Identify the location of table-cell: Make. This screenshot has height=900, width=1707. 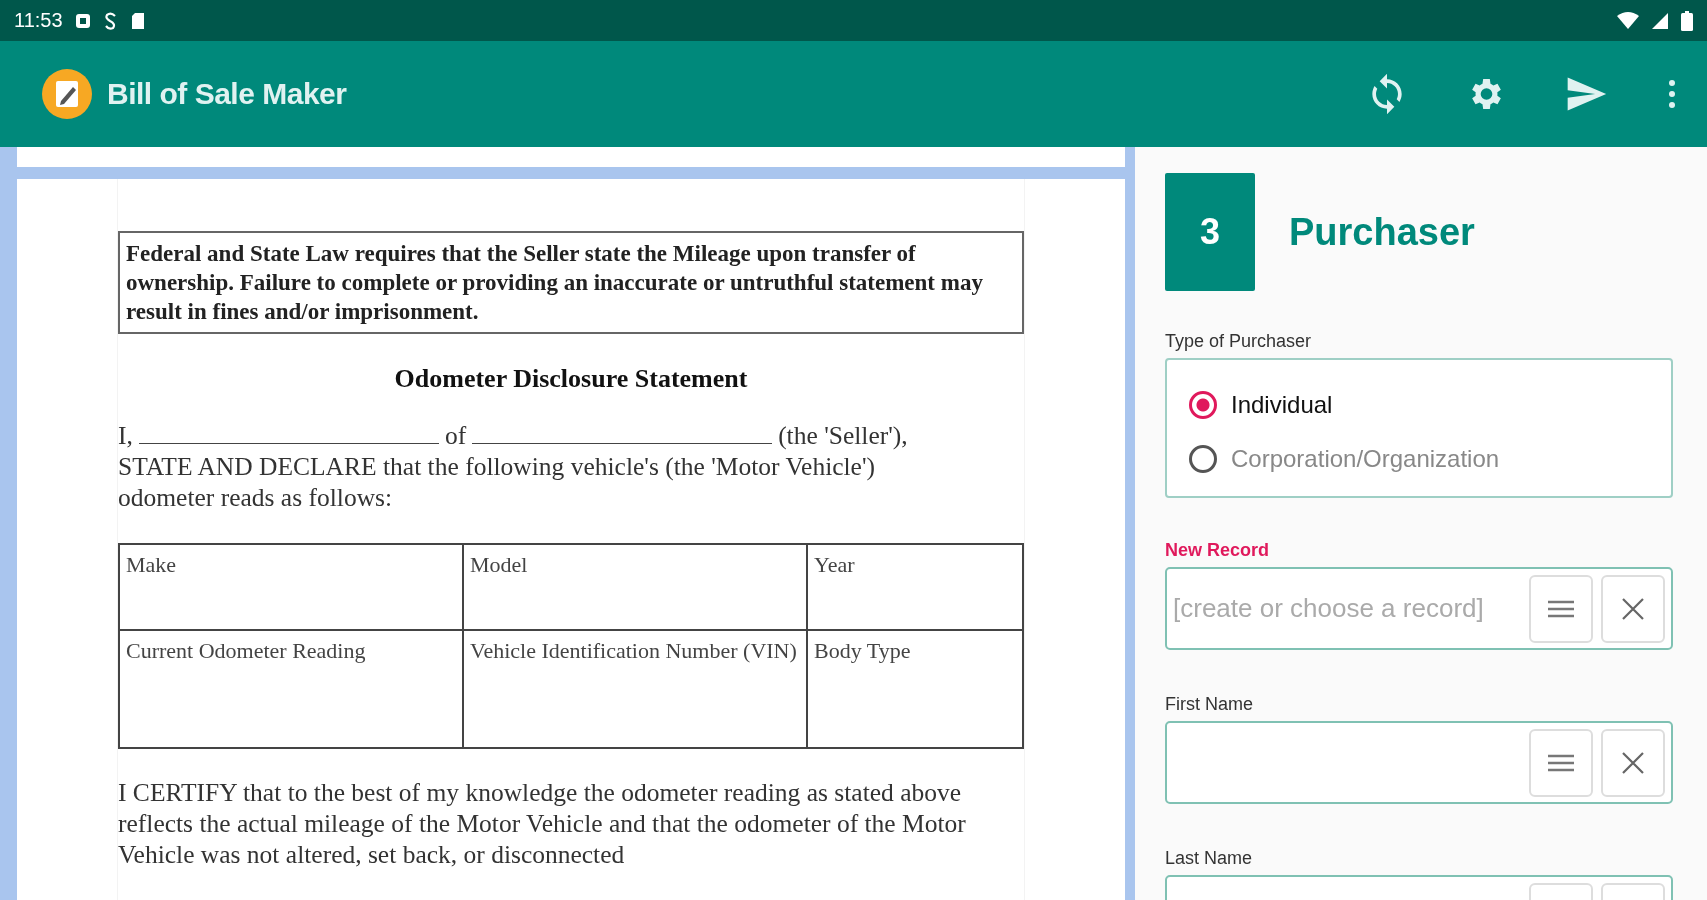
(291, 587).